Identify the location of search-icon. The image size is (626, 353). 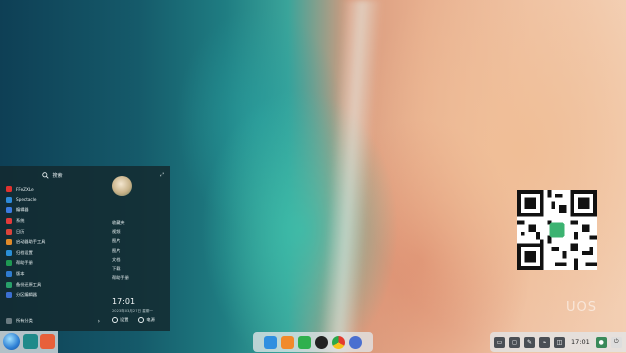
(46, 175).